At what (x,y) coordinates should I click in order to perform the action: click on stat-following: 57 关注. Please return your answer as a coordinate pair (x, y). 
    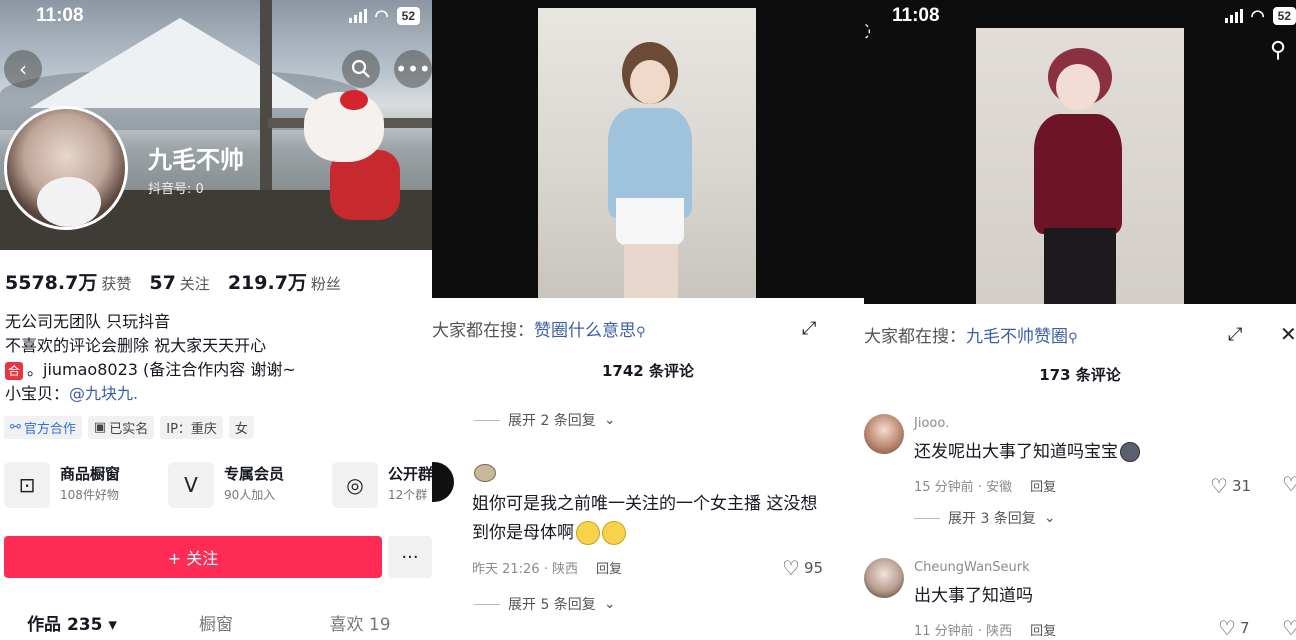
    Looking at the image, I should click on (179, 283).